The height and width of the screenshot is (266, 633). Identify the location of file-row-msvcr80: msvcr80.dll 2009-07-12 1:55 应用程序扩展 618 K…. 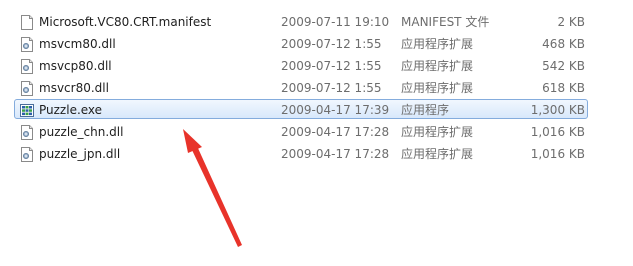
(316, 88).